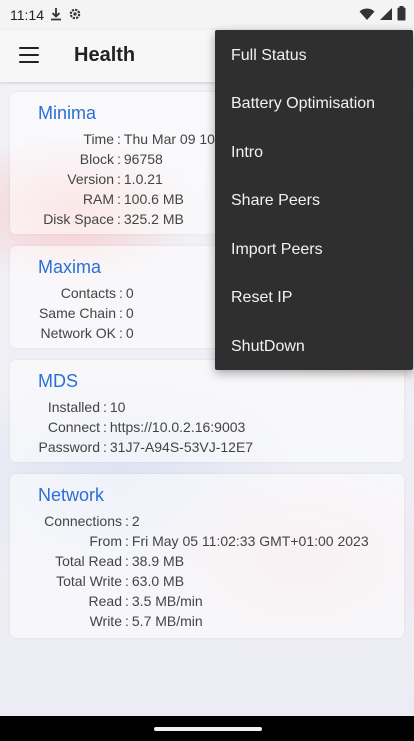 The width and height of the screenshot is (414, 741). Describe the element at coordinates (367, 15) in the screenshot. I see `wifi-icon` at that location.